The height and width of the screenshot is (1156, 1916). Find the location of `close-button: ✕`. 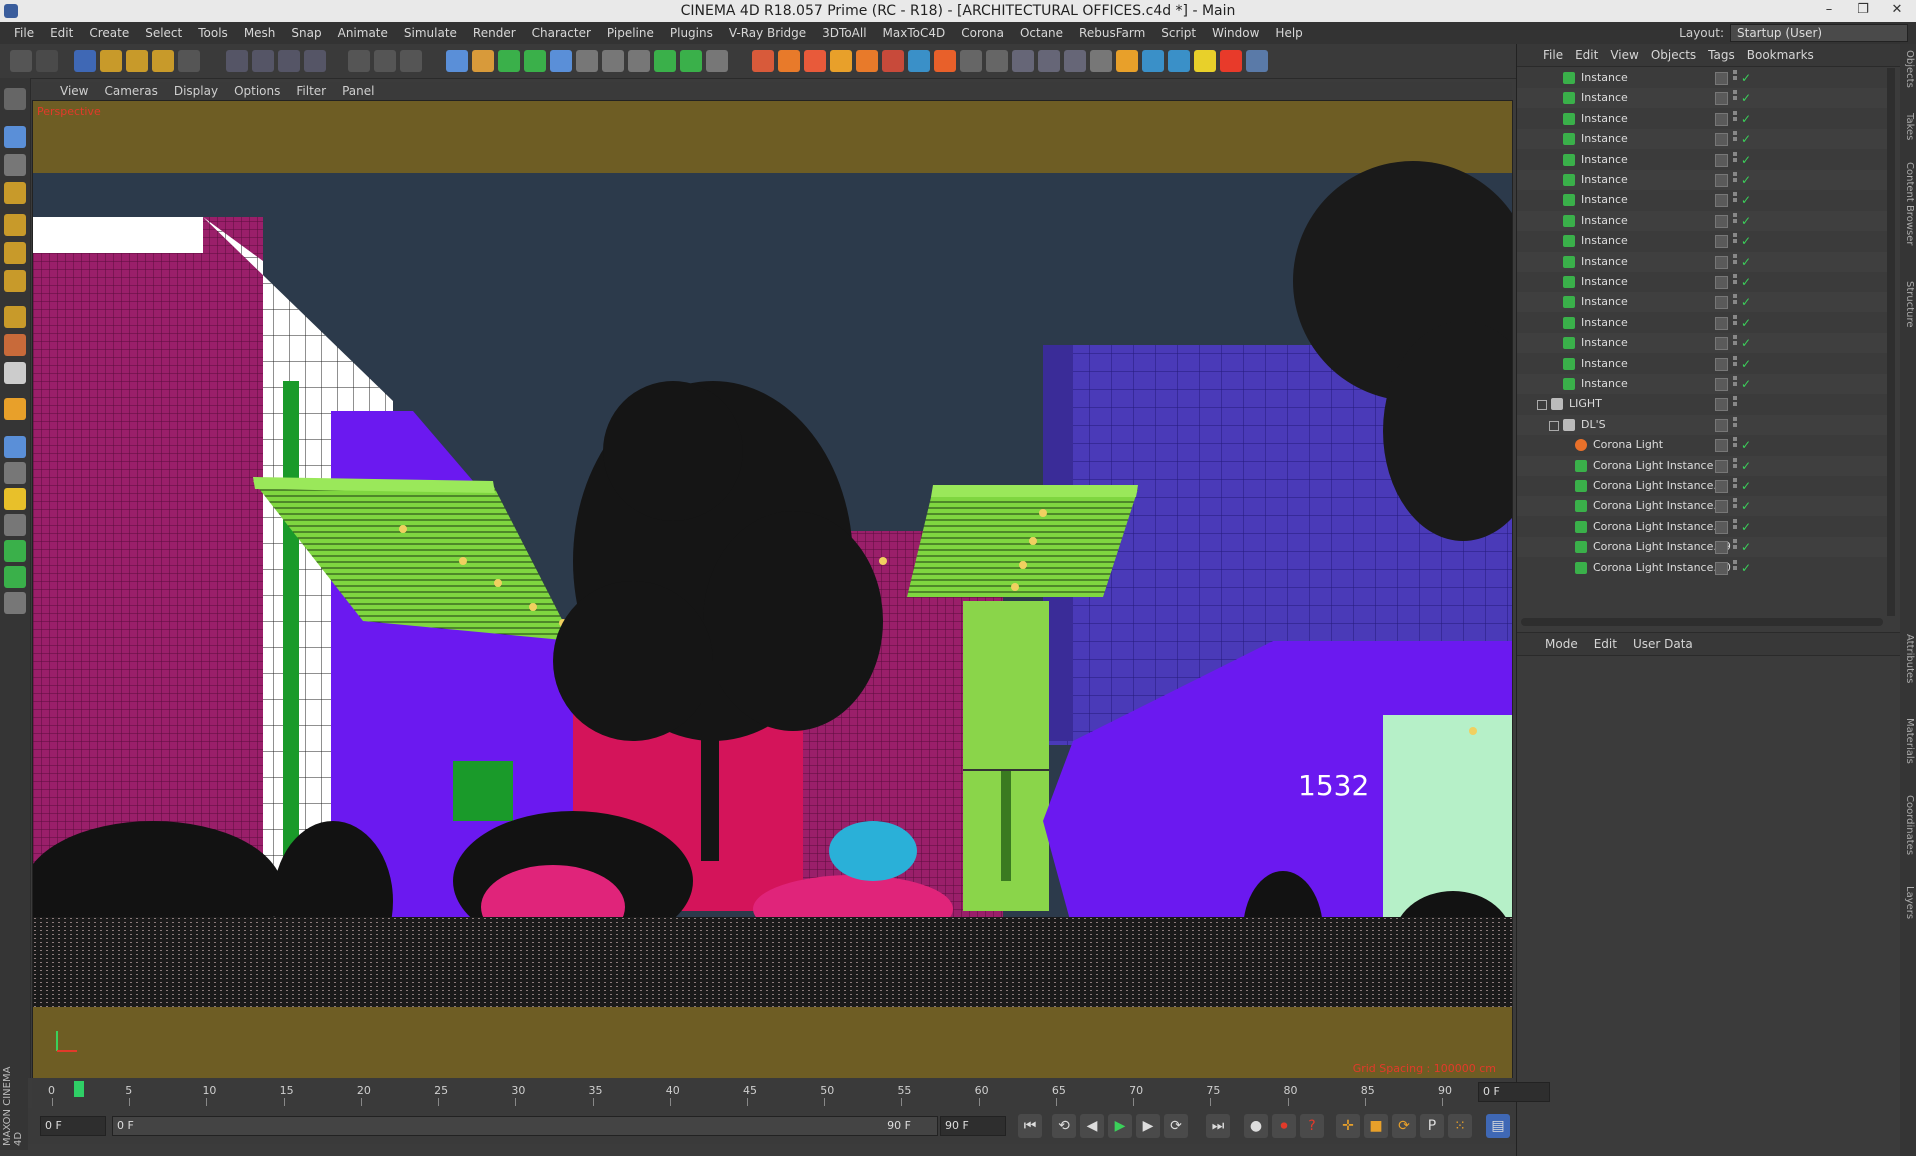

close-button: ✕ is located at coordinates (1897, 11).